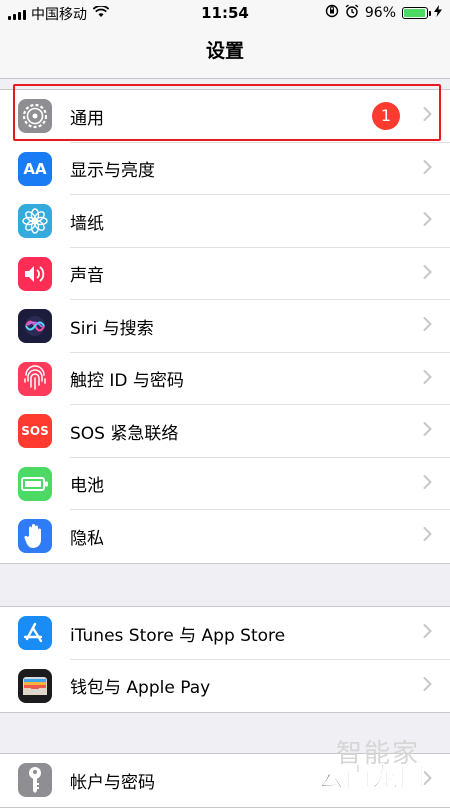  What do you see at coordinates (87, 538) in the screenshot?
I see `settings-row-label: 隐私` at bounding box center [87, 538].